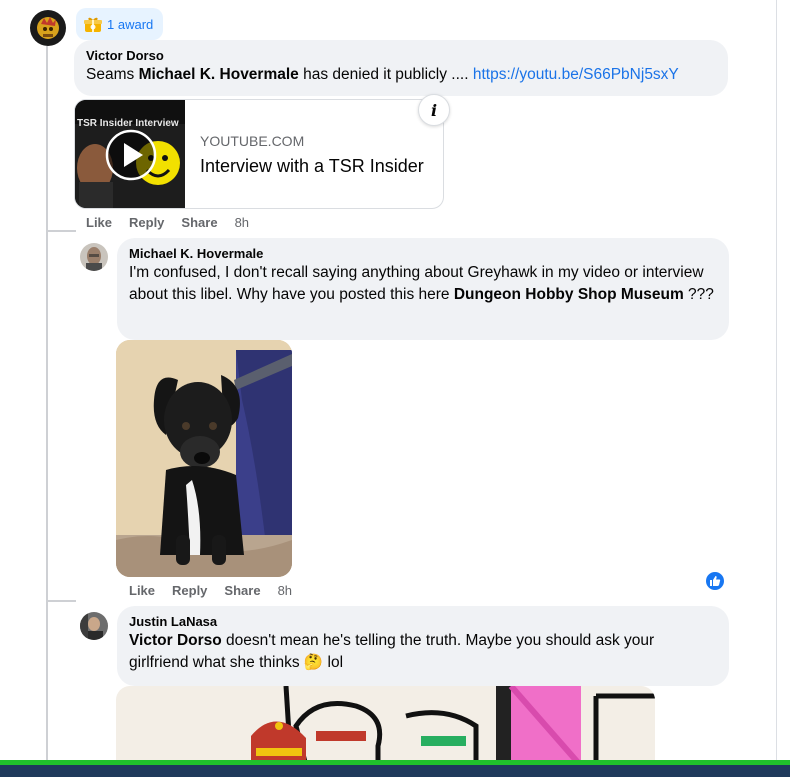  What do you see at coordinates (333, 662) in the screenshot?
I see `comment-text-part: lol` at bounding box center [333, 662].